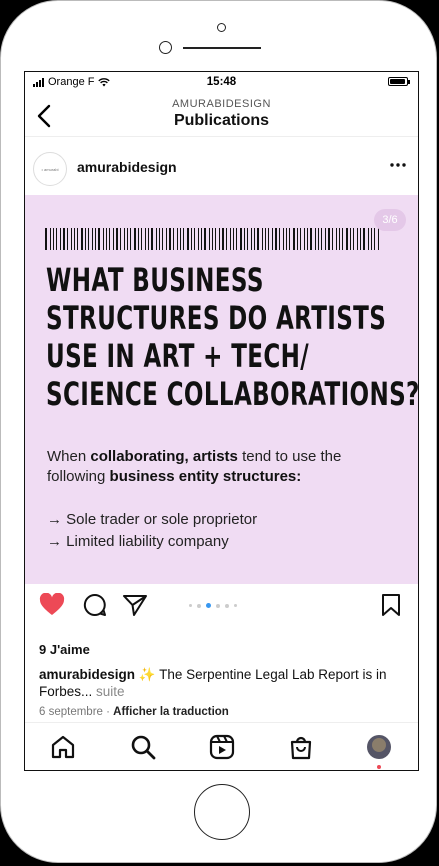  Describe the element at coordinates (221, 115) in the screenshot. I see `nav-header: AMURABIDESIGN Publications` at that location.